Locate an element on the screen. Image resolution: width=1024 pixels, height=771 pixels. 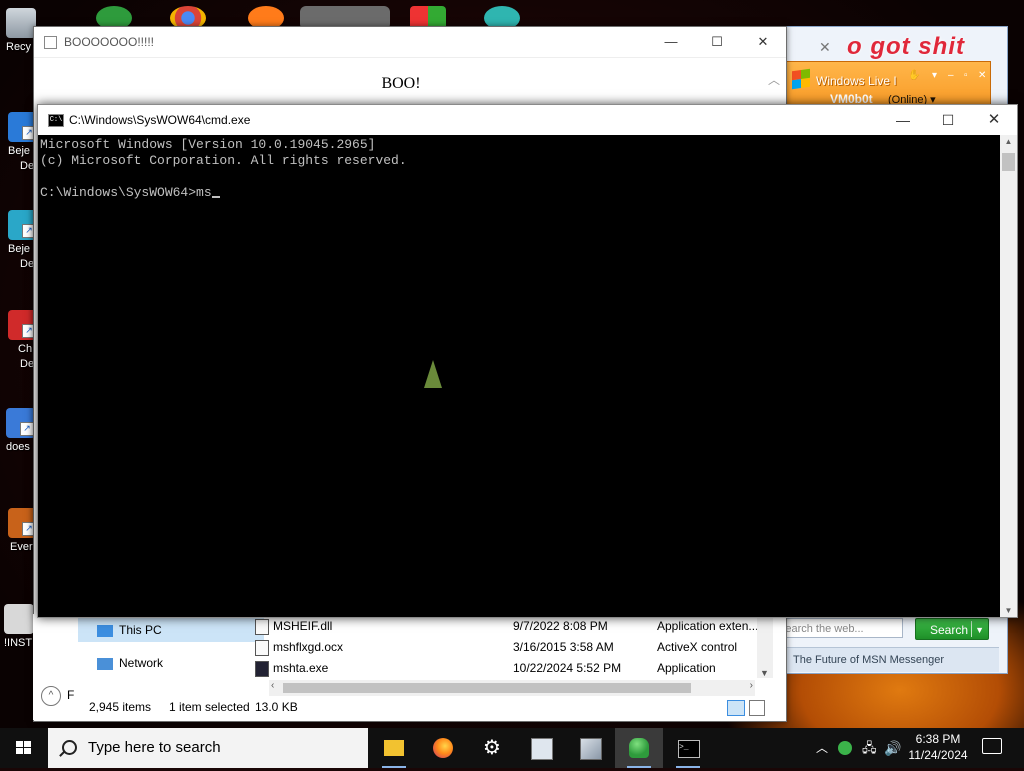
scroll-left-icon: ‹ is located at coordinates (272, 685).